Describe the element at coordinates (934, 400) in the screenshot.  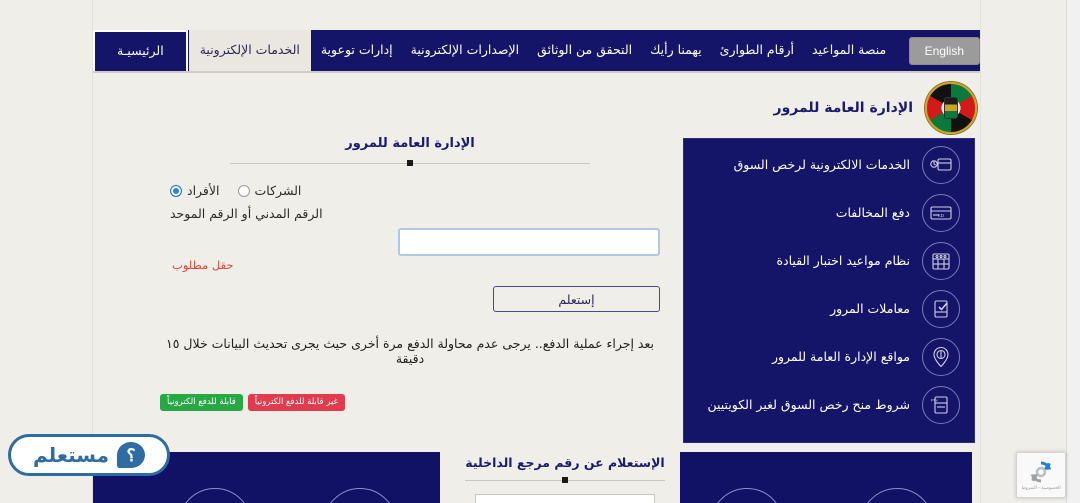
I see `svg-text: PIN` at that location.